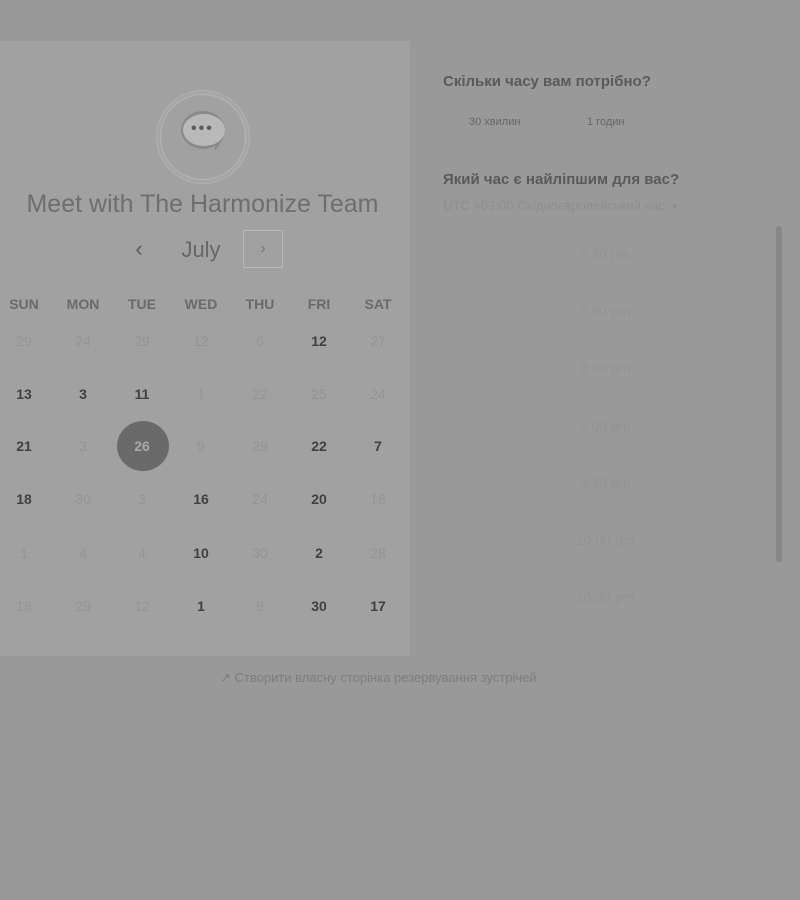  Describe the element at coordinates (675, 207) in the screenshot. I see `chevron-down-icon: ▾` at that location.